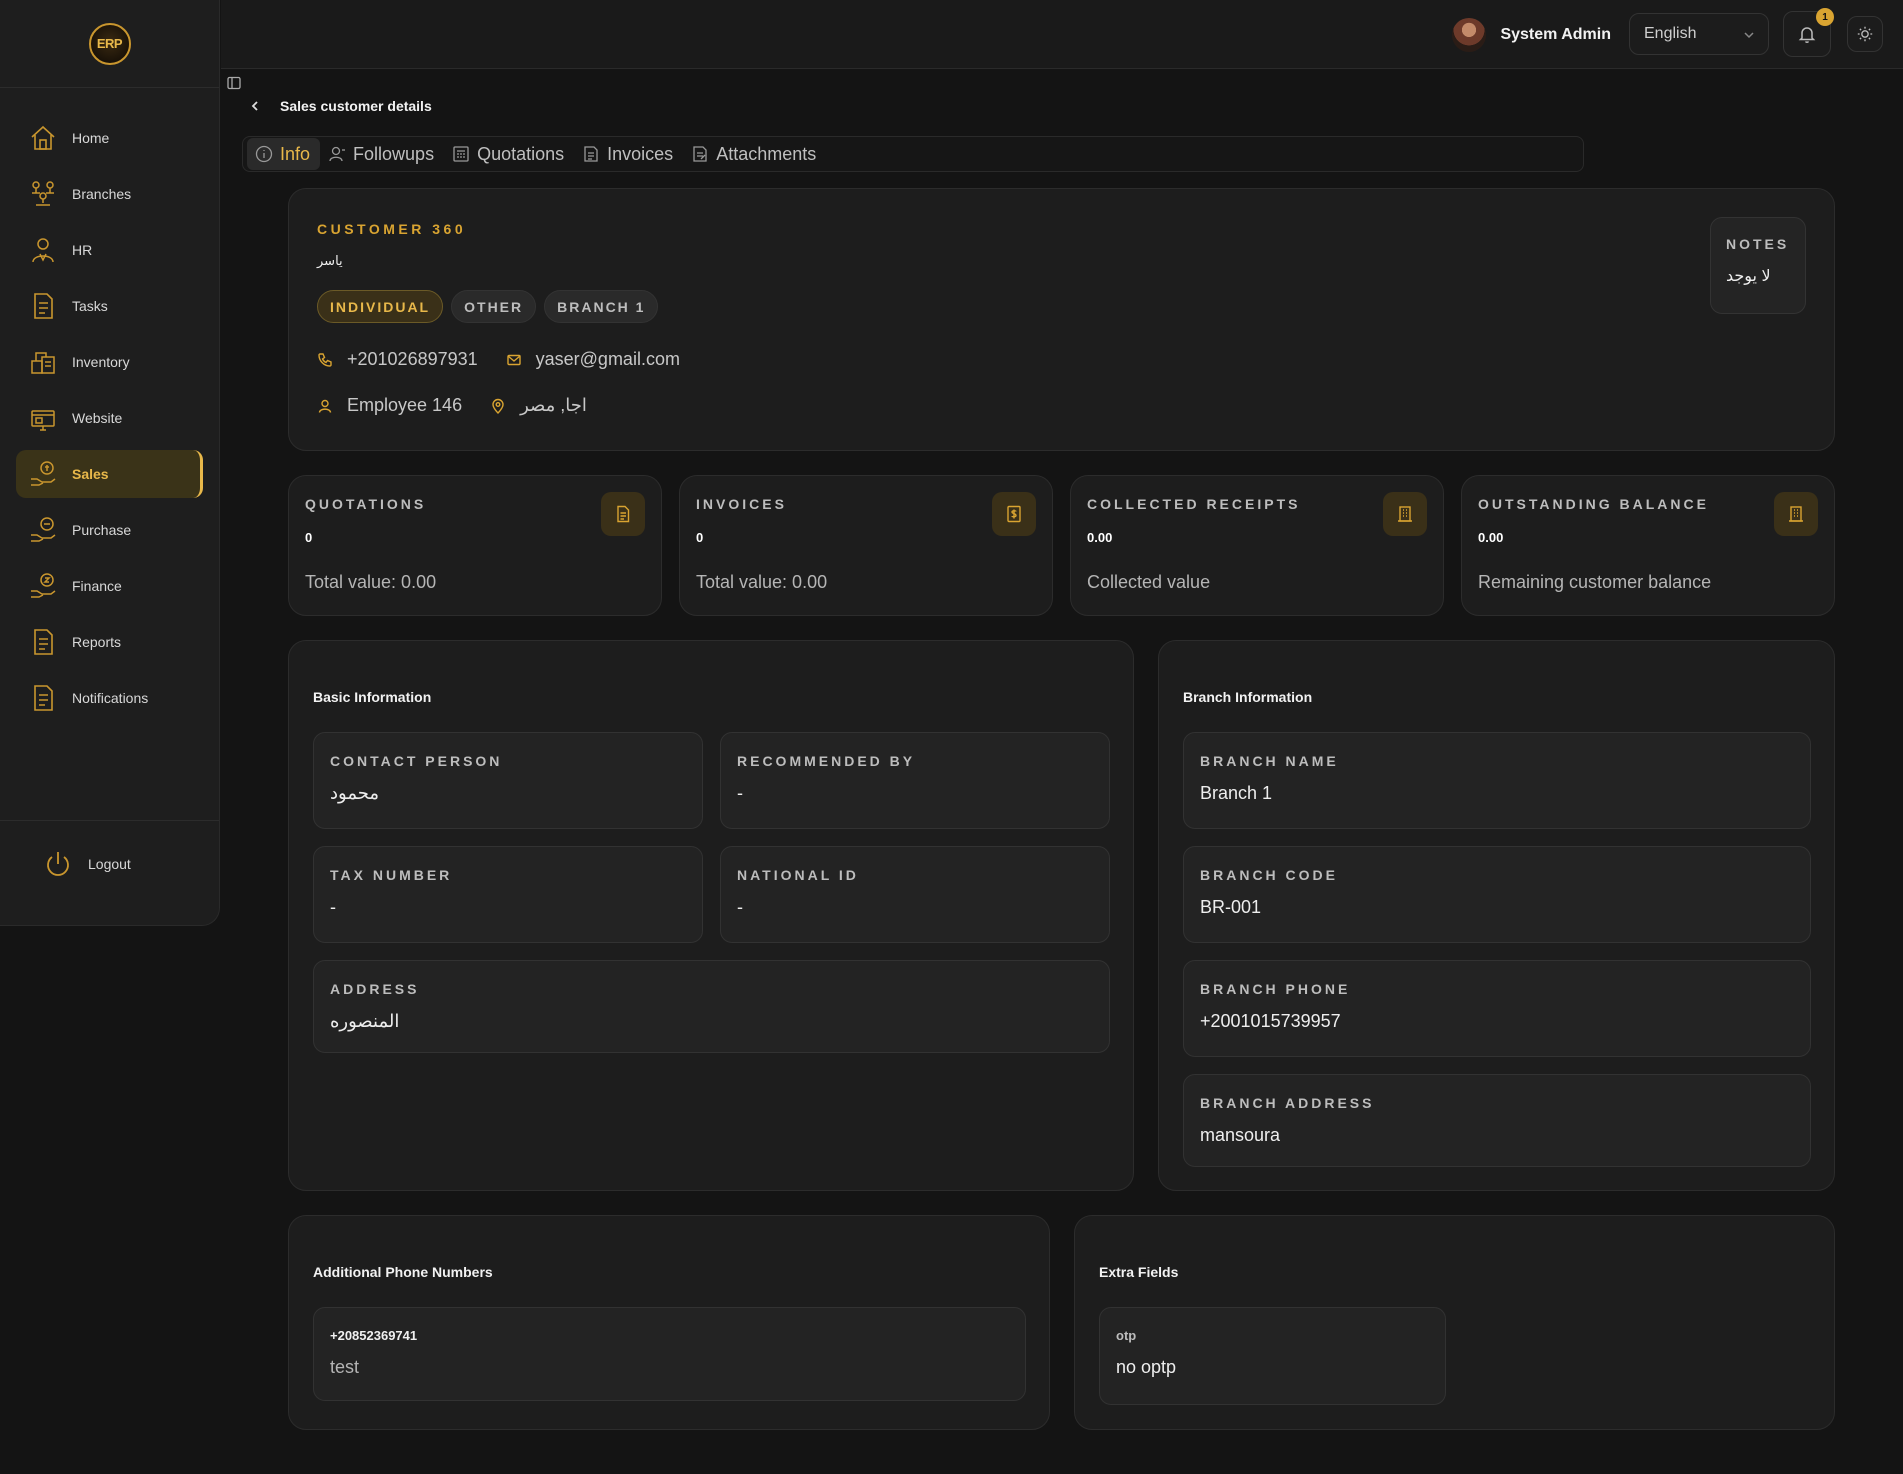 This screenshot has height=1474, width=1903. I want to click on section-title: Extra Fields, so click(1139, 1272).